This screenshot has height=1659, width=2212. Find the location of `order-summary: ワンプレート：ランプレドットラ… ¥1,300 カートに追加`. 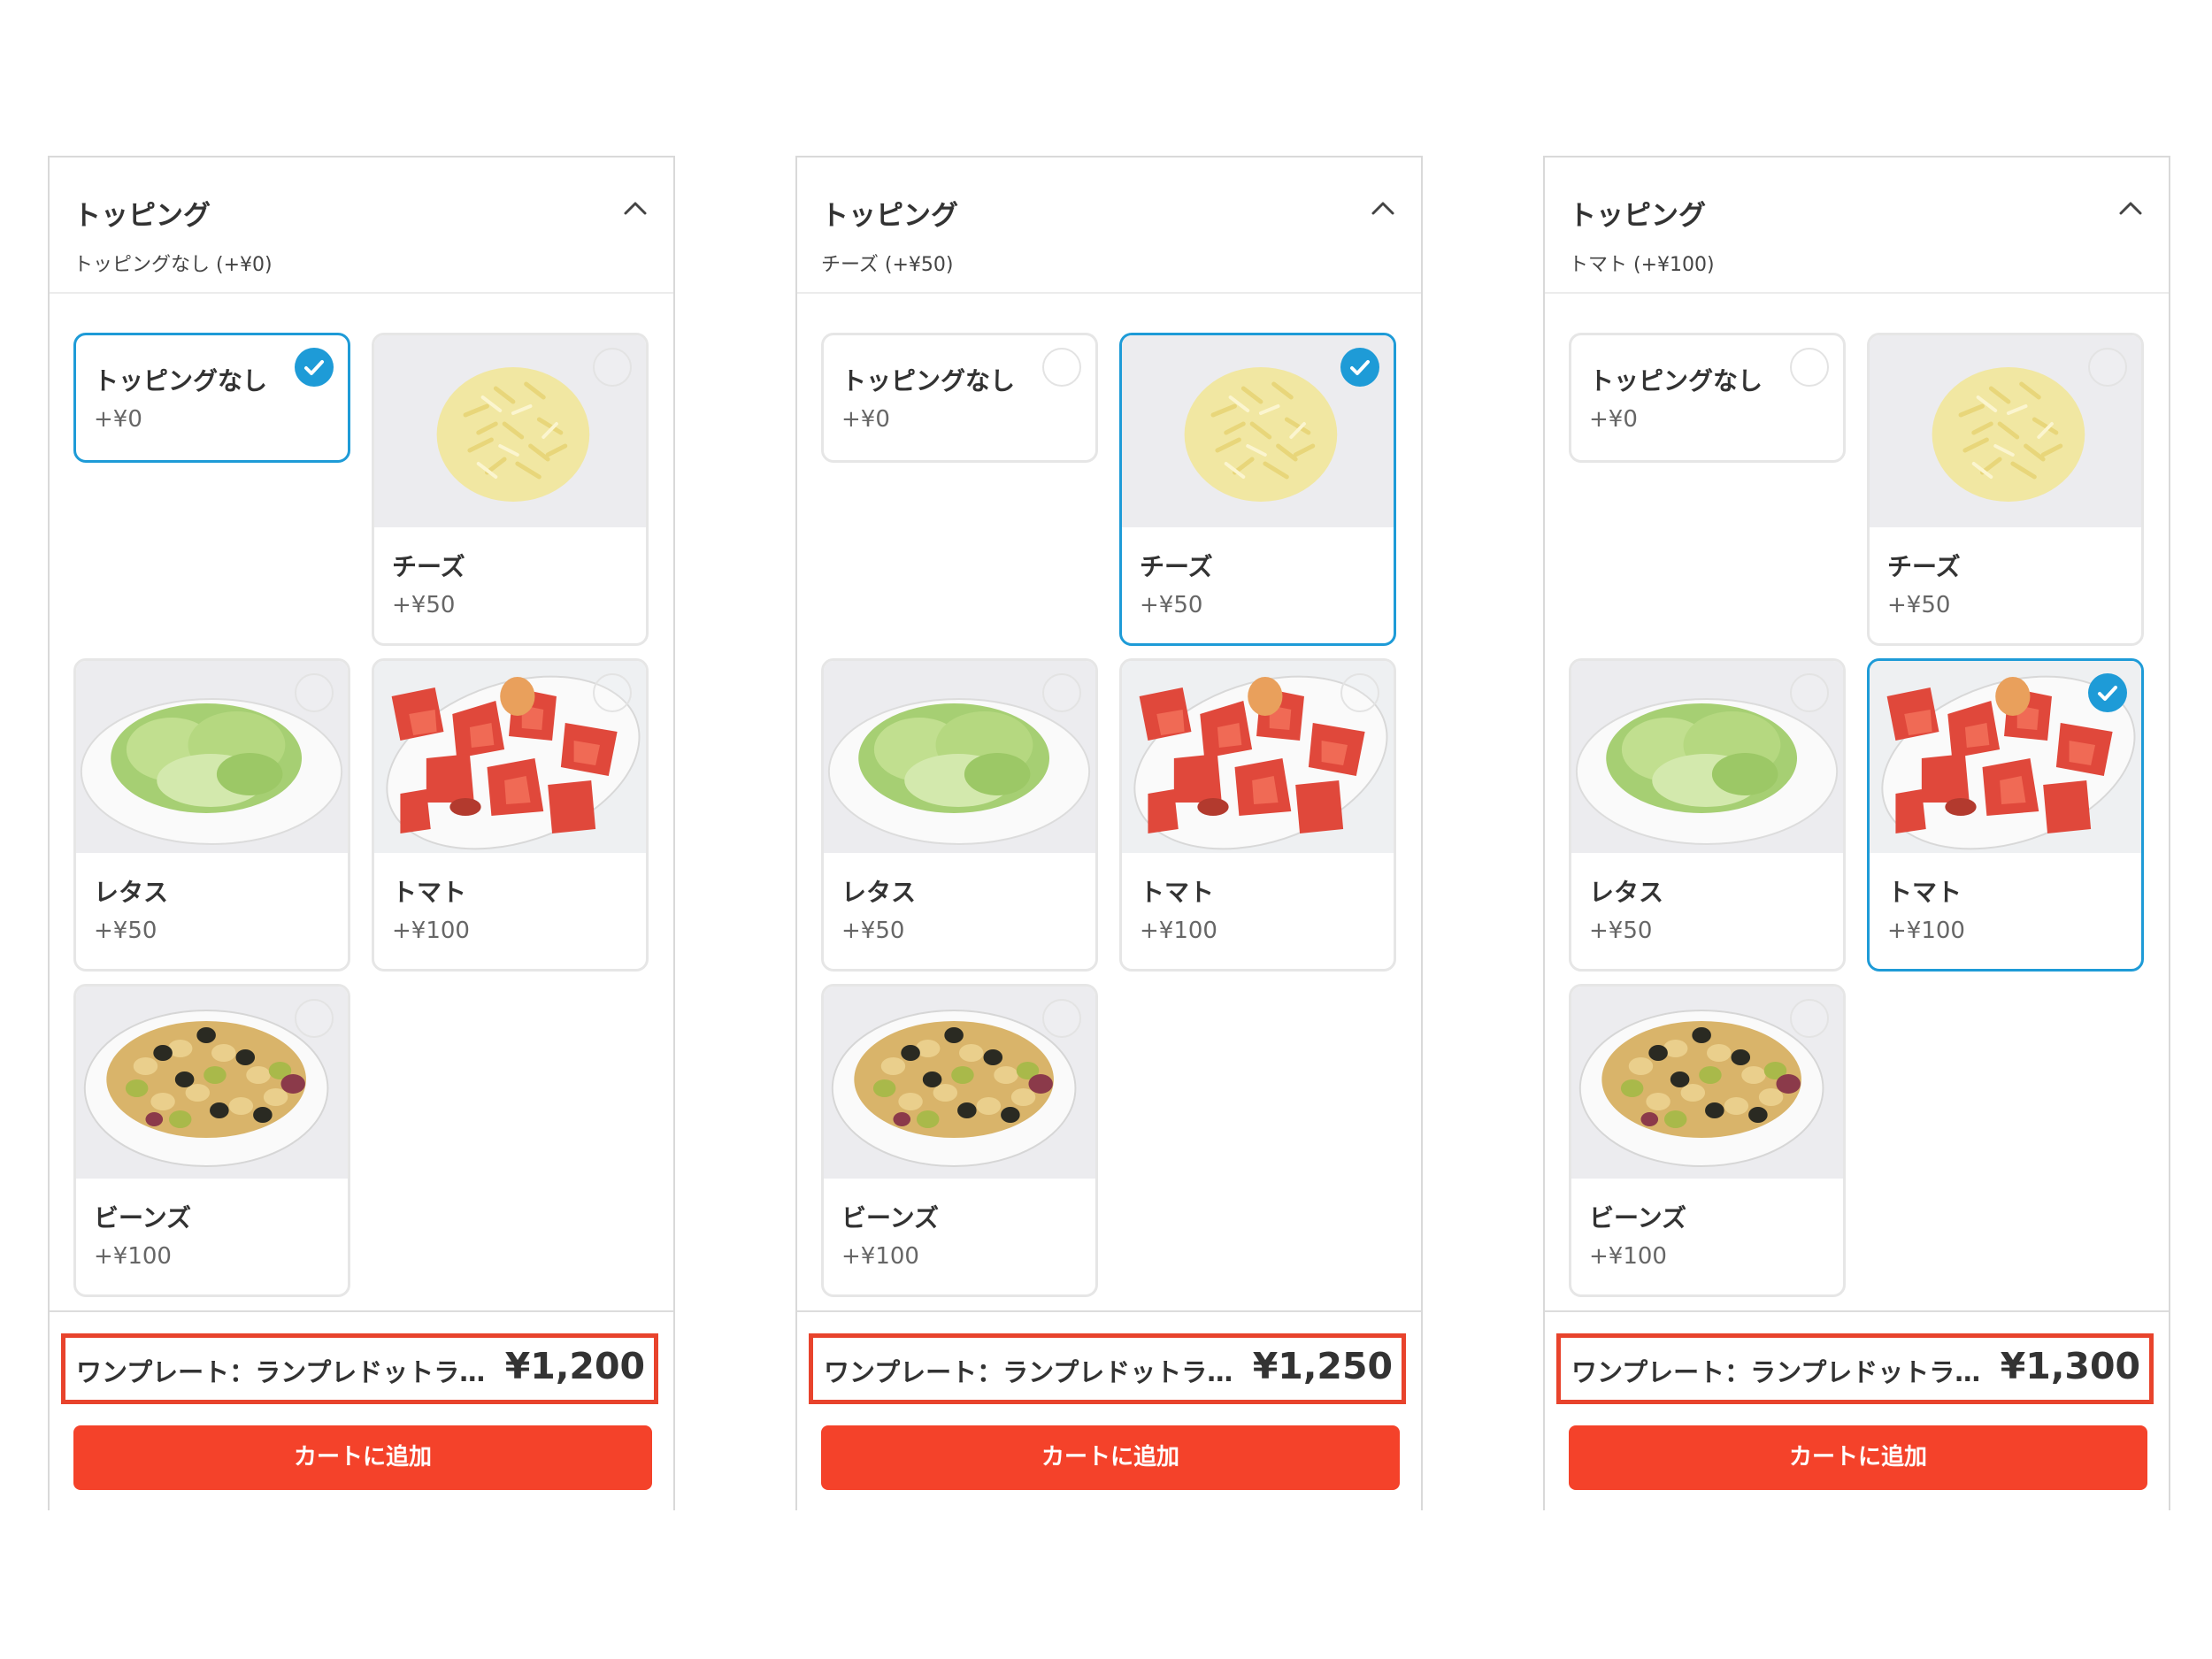

order-summary: ワンプレート：ランプレドットラ… ¥1,300 カートに追加 is located at coordinates (1857, 1410).